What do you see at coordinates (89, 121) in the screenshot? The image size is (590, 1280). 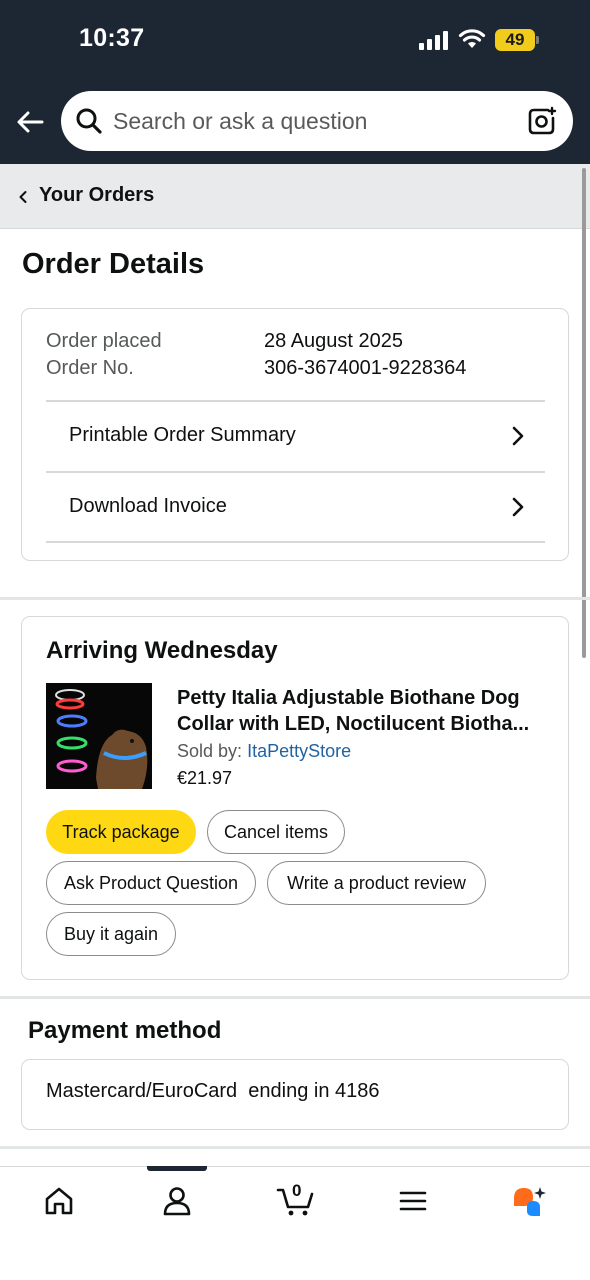 I see `search-icon` at bounding box center [89, 121].